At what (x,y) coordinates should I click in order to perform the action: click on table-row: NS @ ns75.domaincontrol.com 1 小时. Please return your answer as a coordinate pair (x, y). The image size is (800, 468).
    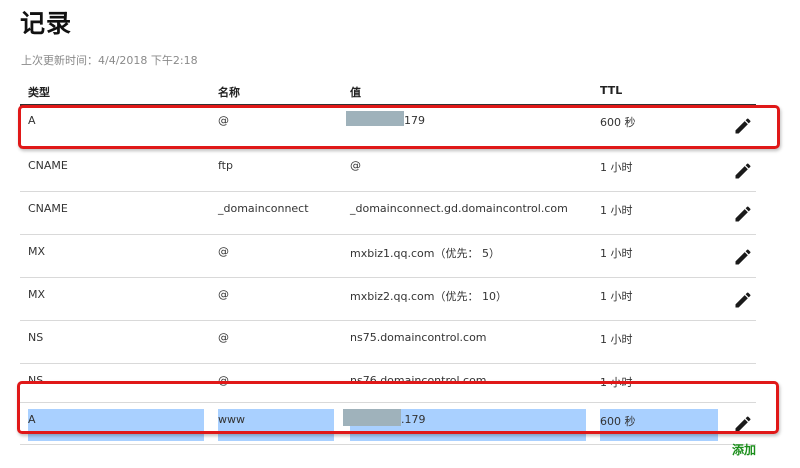
    Looking at the image, I should click on (388, 342).